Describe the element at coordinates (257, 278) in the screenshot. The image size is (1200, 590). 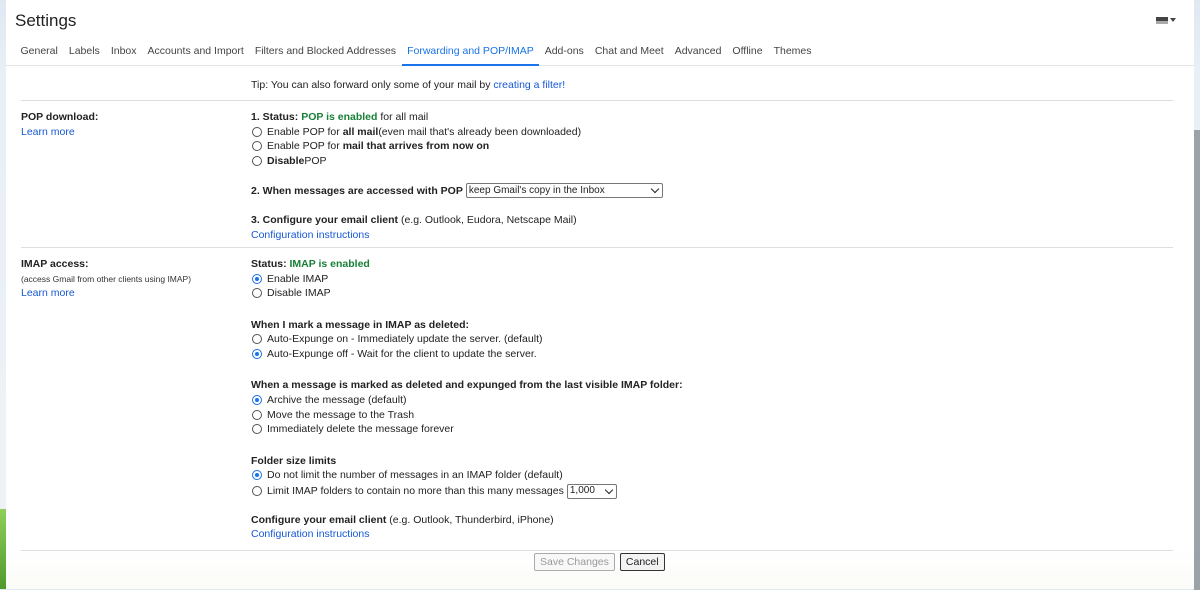
I see `imap-enable-radio` at that location.